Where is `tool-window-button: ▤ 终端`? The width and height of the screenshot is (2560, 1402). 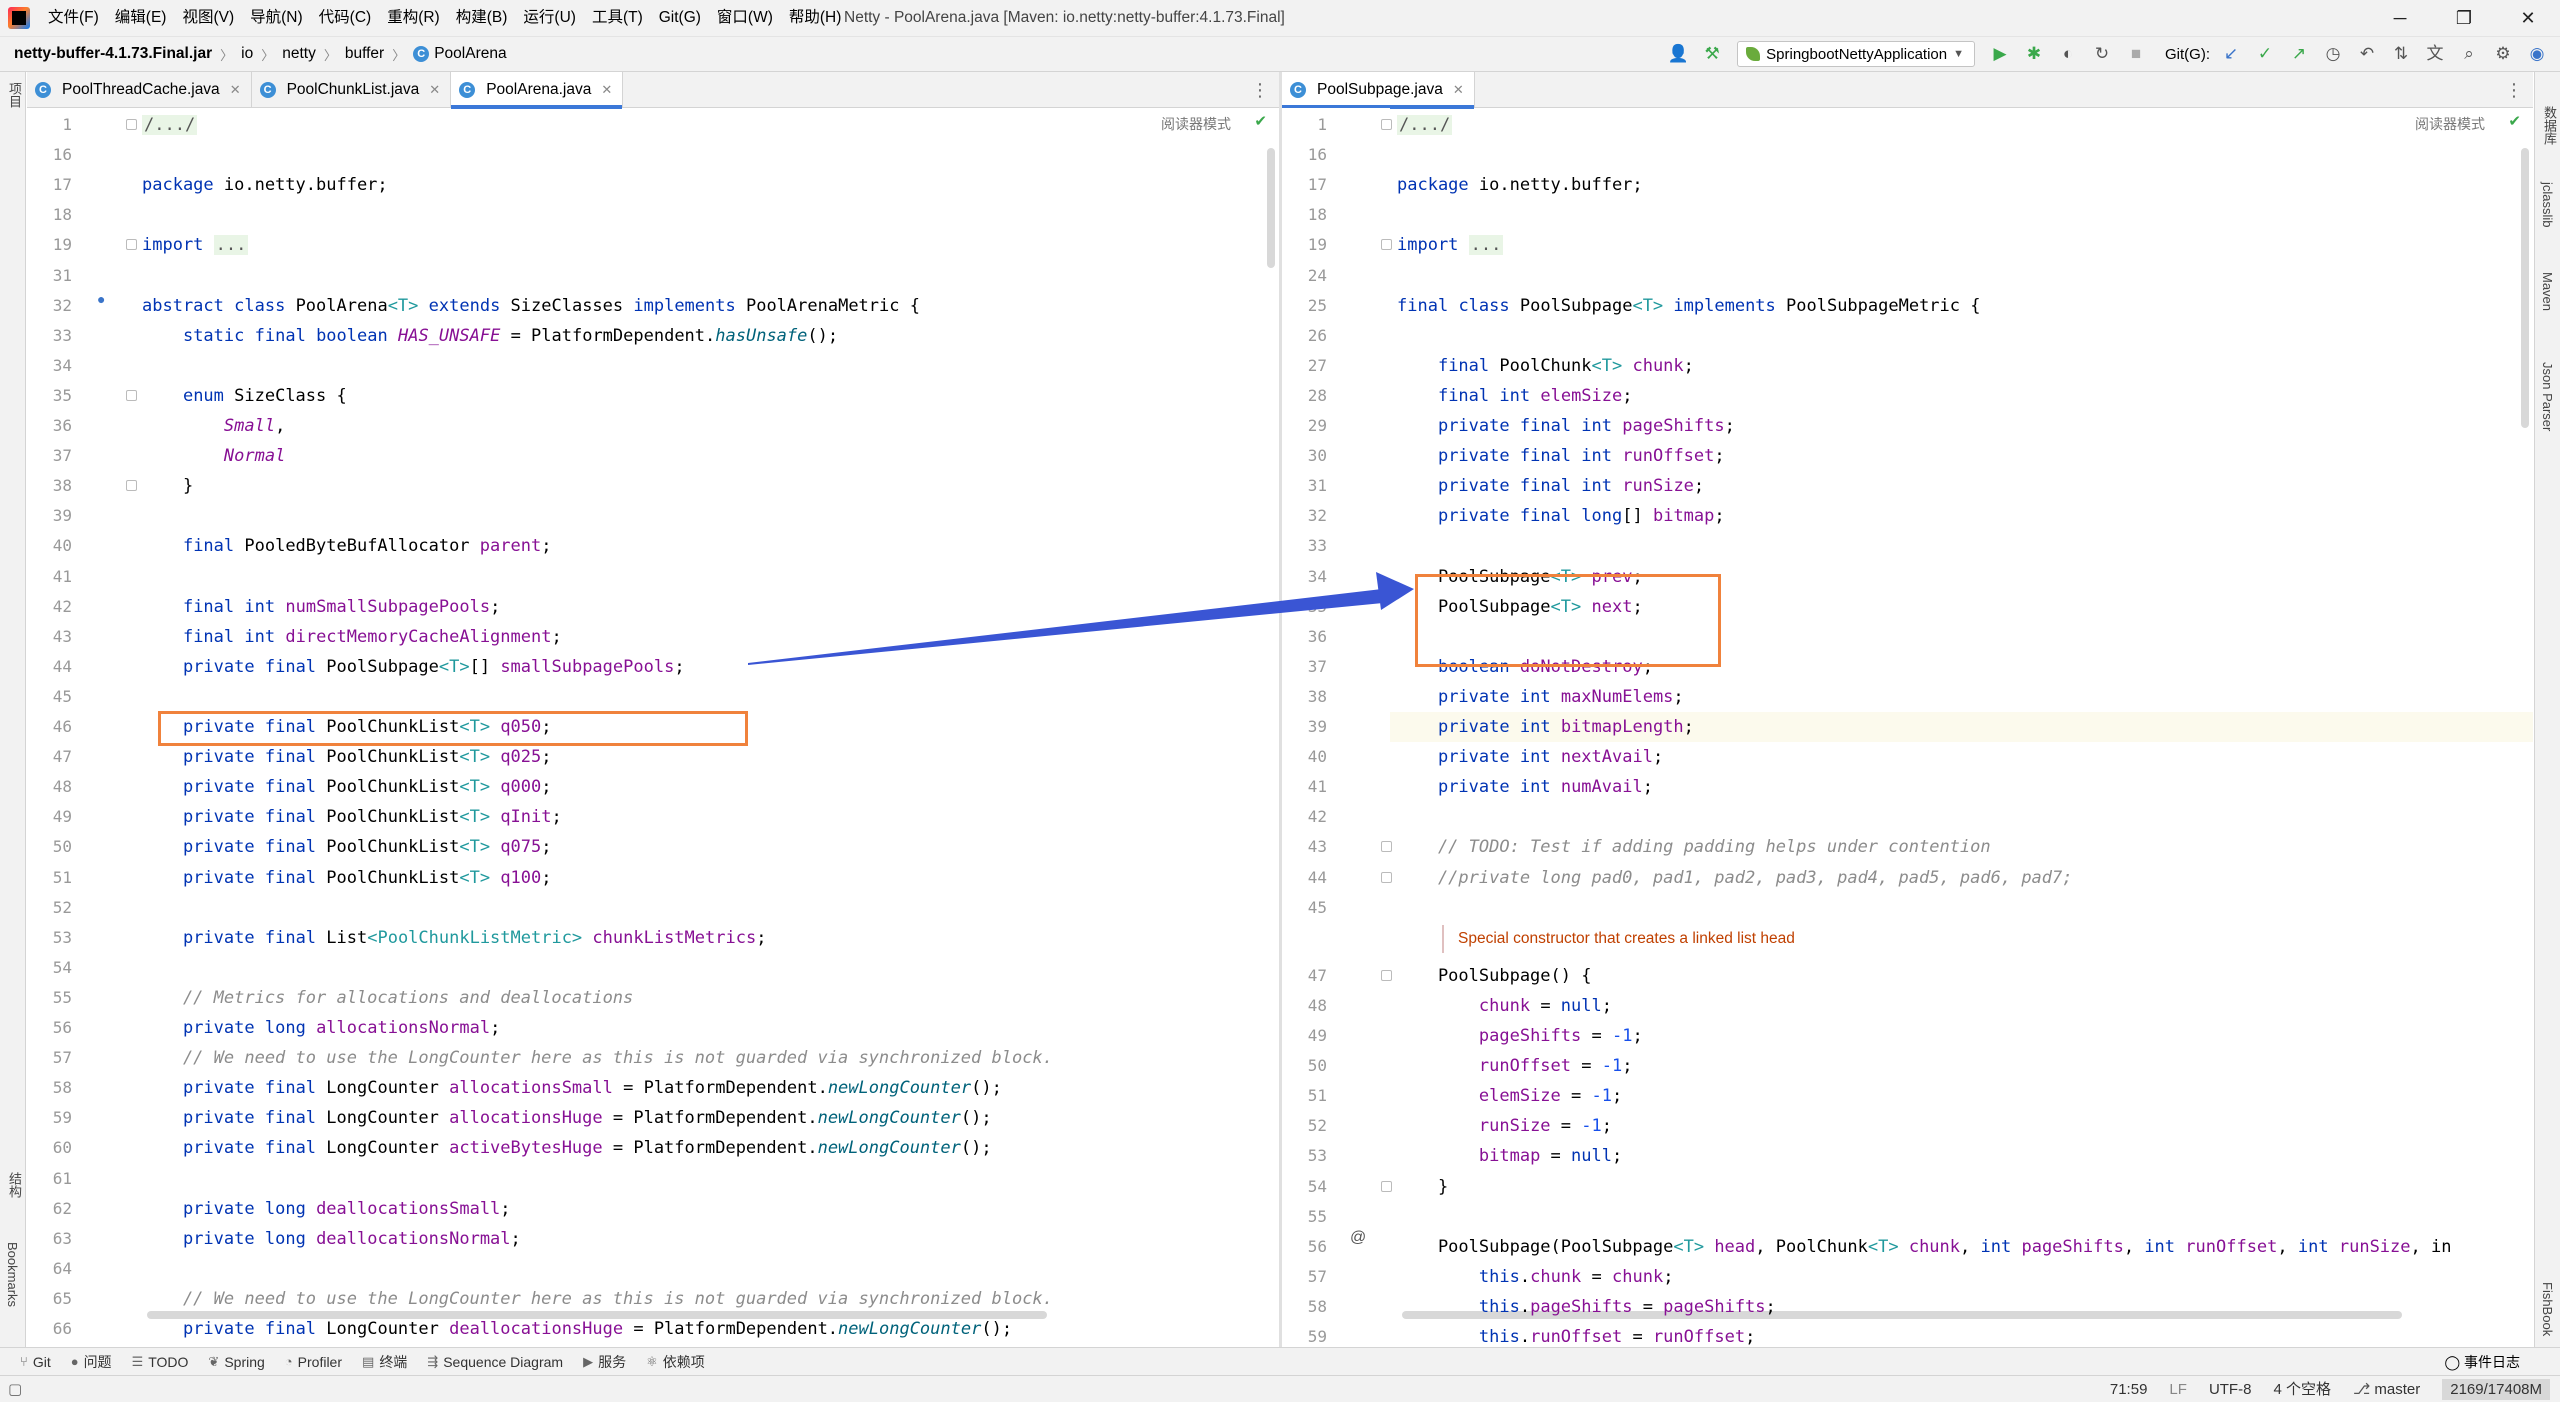 tool-window-button: ▤ 终端 is located at coordinates (384, 1362).